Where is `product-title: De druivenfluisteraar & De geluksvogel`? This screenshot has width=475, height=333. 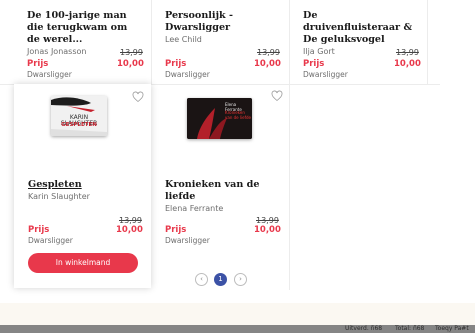 product-title: De druivenfluisteraar & De geluksvogel is located at coordinates (359, 28).